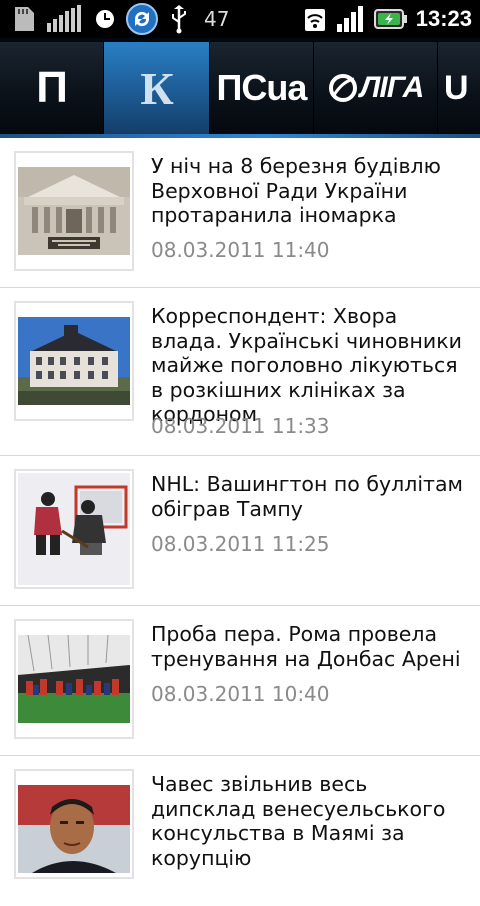 This screenshot has height=906, width=480. What do you see at coordinates (24, 19) in the screenshot?
I see `sd-card-icon` at bounding box center [24, 19].